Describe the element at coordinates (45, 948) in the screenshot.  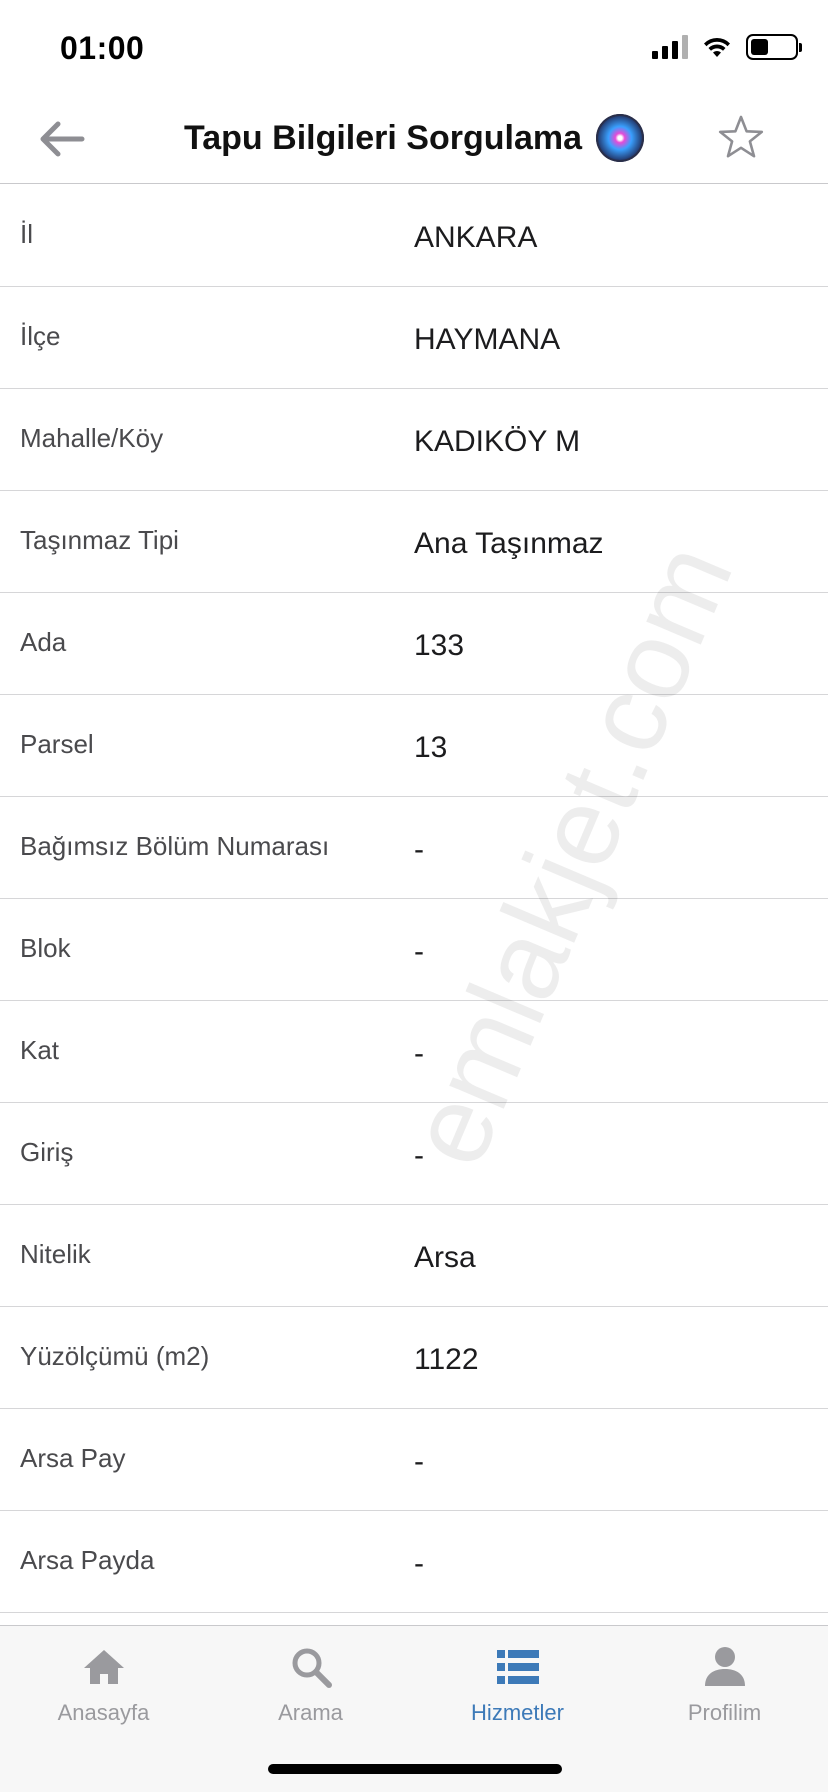
I see `row-label: Blok` at that location.